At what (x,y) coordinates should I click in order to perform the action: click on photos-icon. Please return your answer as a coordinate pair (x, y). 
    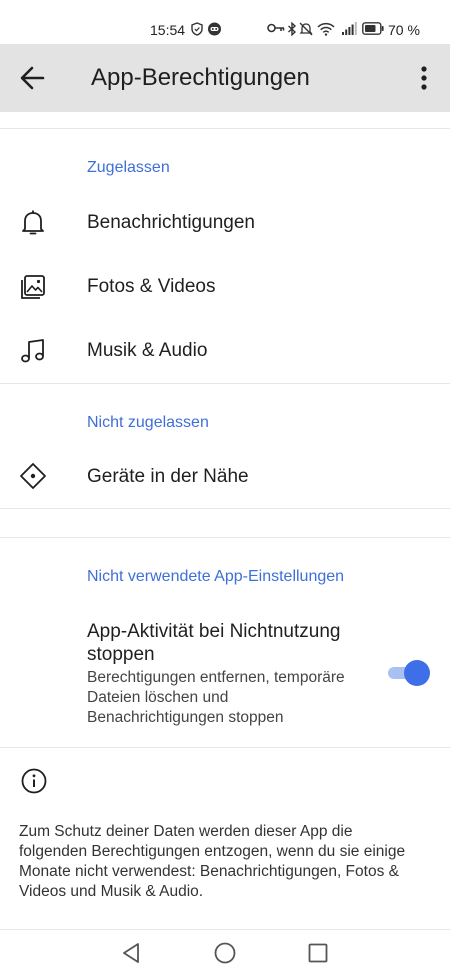
    Looking at the image, I should click on (33, 287).